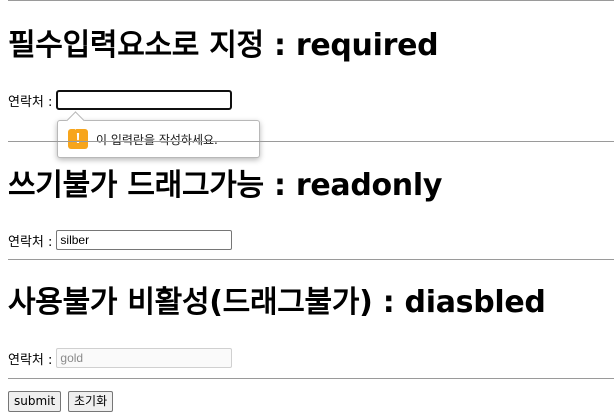 The image size is (614, 420). Describe the element at coordinates (277, 302) in the screenshot. I see `section-title-disabled: 사용불가 비활성(드래그불가) : diasbled` at that location.